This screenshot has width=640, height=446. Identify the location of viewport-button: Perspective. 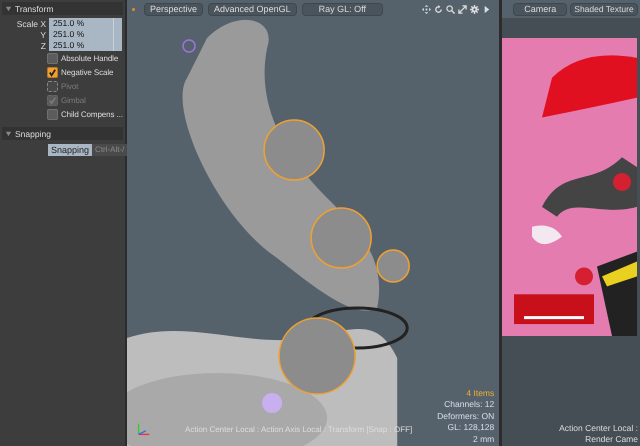
(174, 9).